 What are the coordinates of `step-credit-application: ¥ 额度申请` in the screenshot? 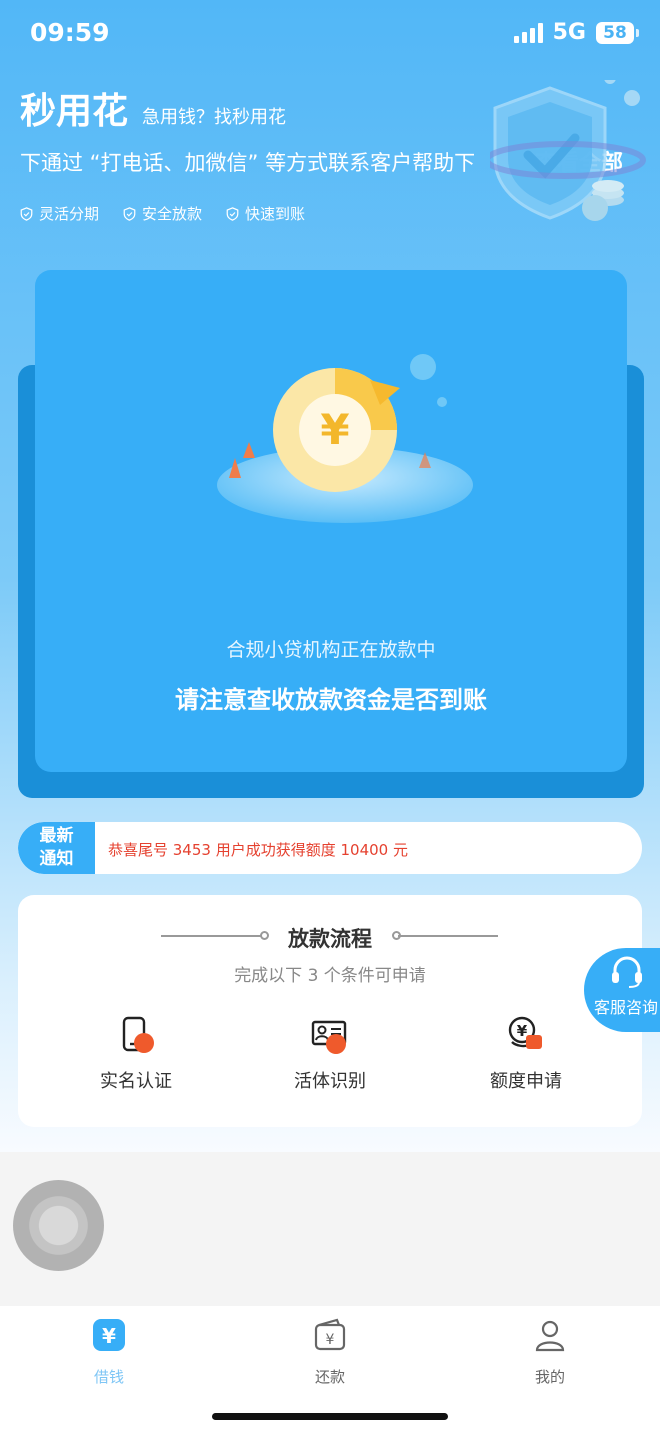 It's located at (526, 1054).